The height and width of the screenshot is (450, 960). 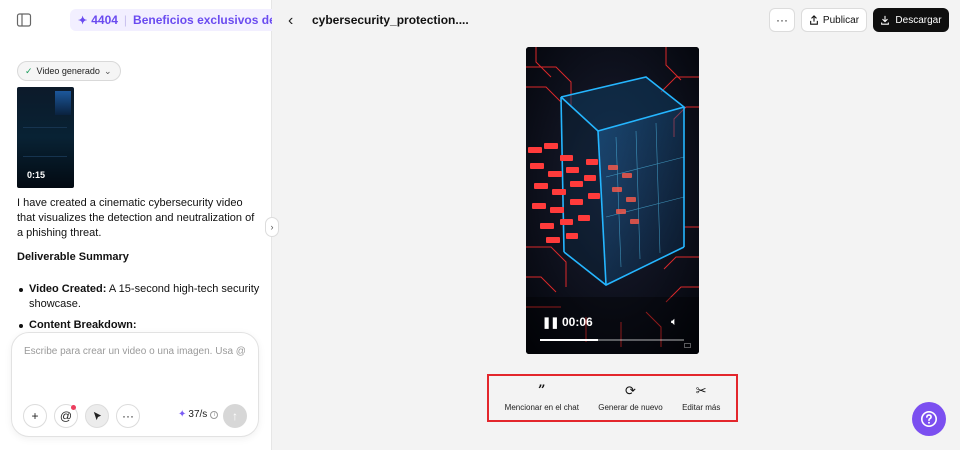 I want to click on video-thumbnail: 0:15, so click(x=45, y=137).